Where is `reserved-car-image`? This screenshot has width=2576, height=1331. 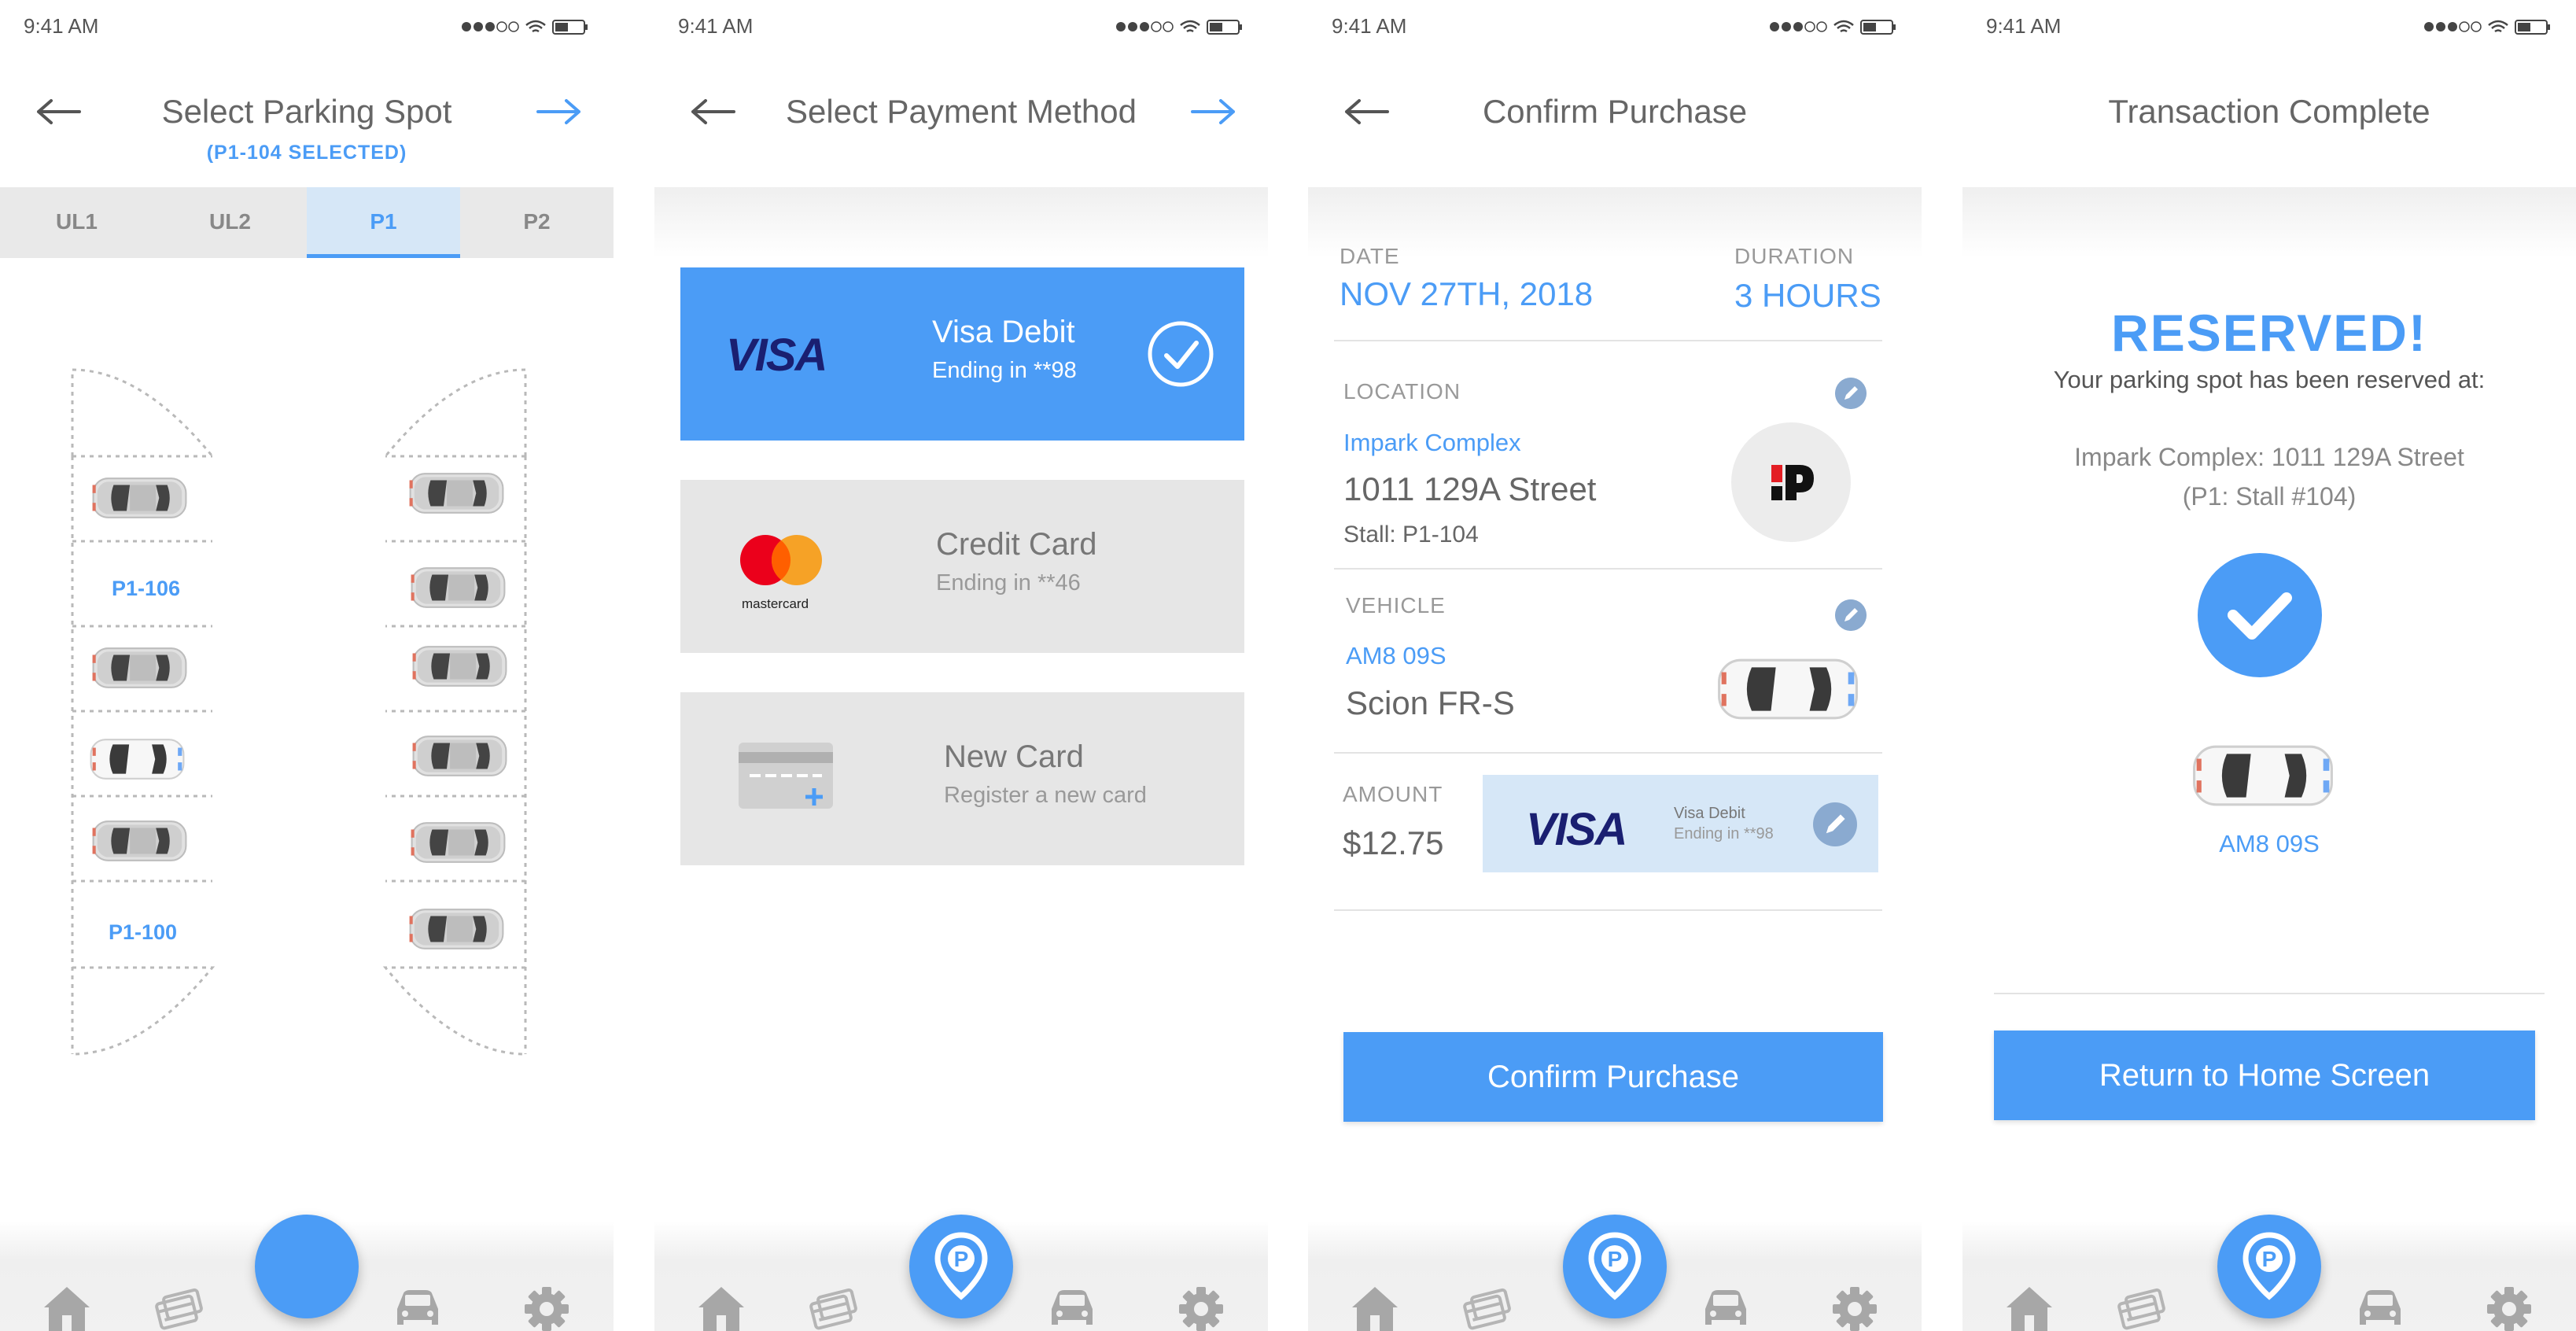 reserved-car-image is located at coordinates (2263, 775).